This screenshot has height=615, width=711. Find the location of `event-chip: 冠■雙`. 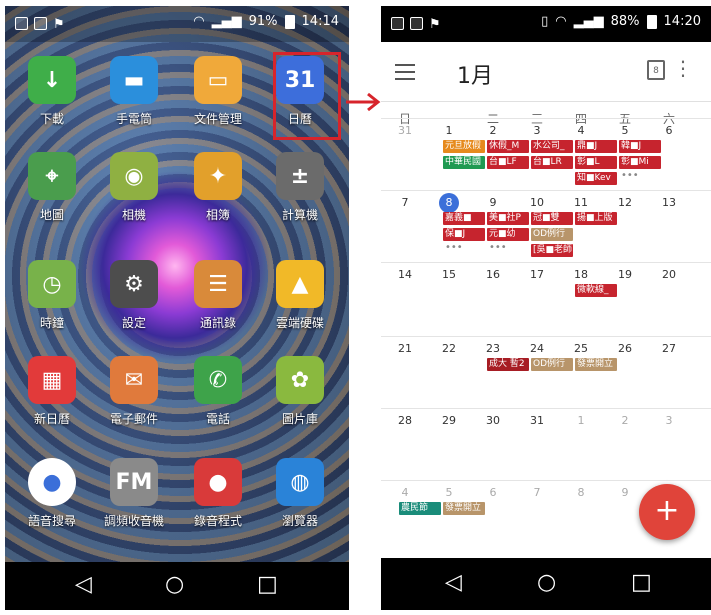

event-chip: 冠■雙 is located at coordinates (552, 218).